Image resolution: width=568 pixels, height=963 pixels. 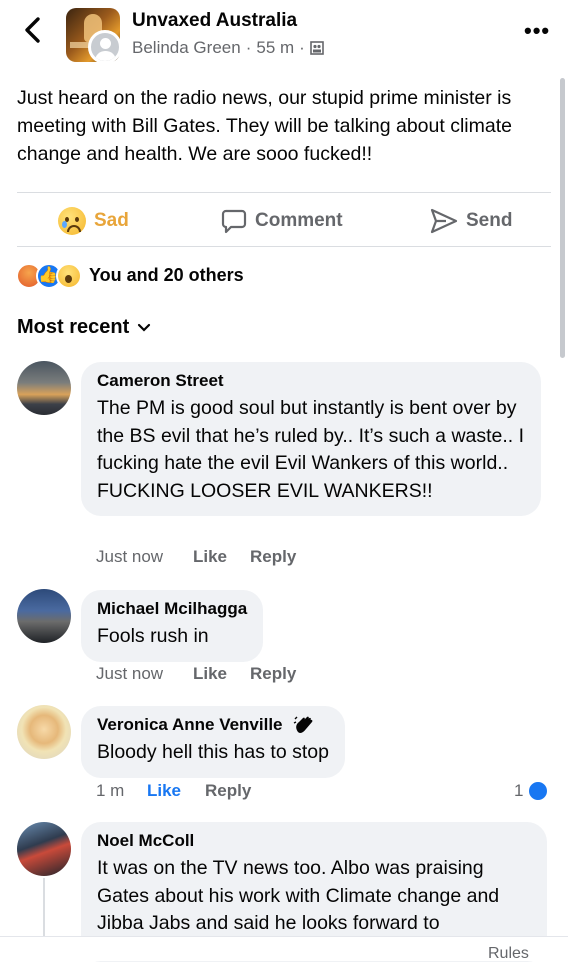 What do you see at coordinates (72, 221) in the screenshot?
I see `sad-emoji-icon` at bounding box center [72, 221].